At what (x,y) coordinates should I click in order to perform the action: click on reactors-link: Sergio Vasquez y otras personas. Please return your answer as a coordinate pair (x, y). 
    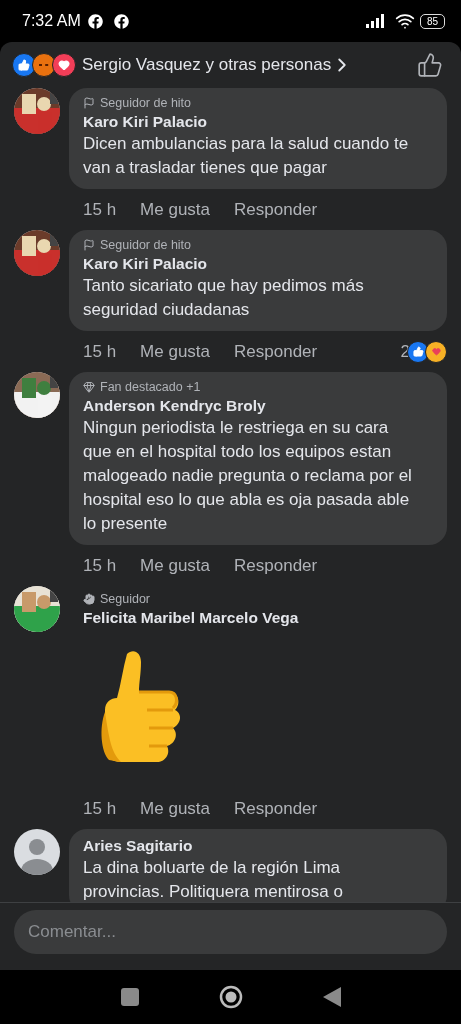
    Looking at the image, I should click on (207, 65).